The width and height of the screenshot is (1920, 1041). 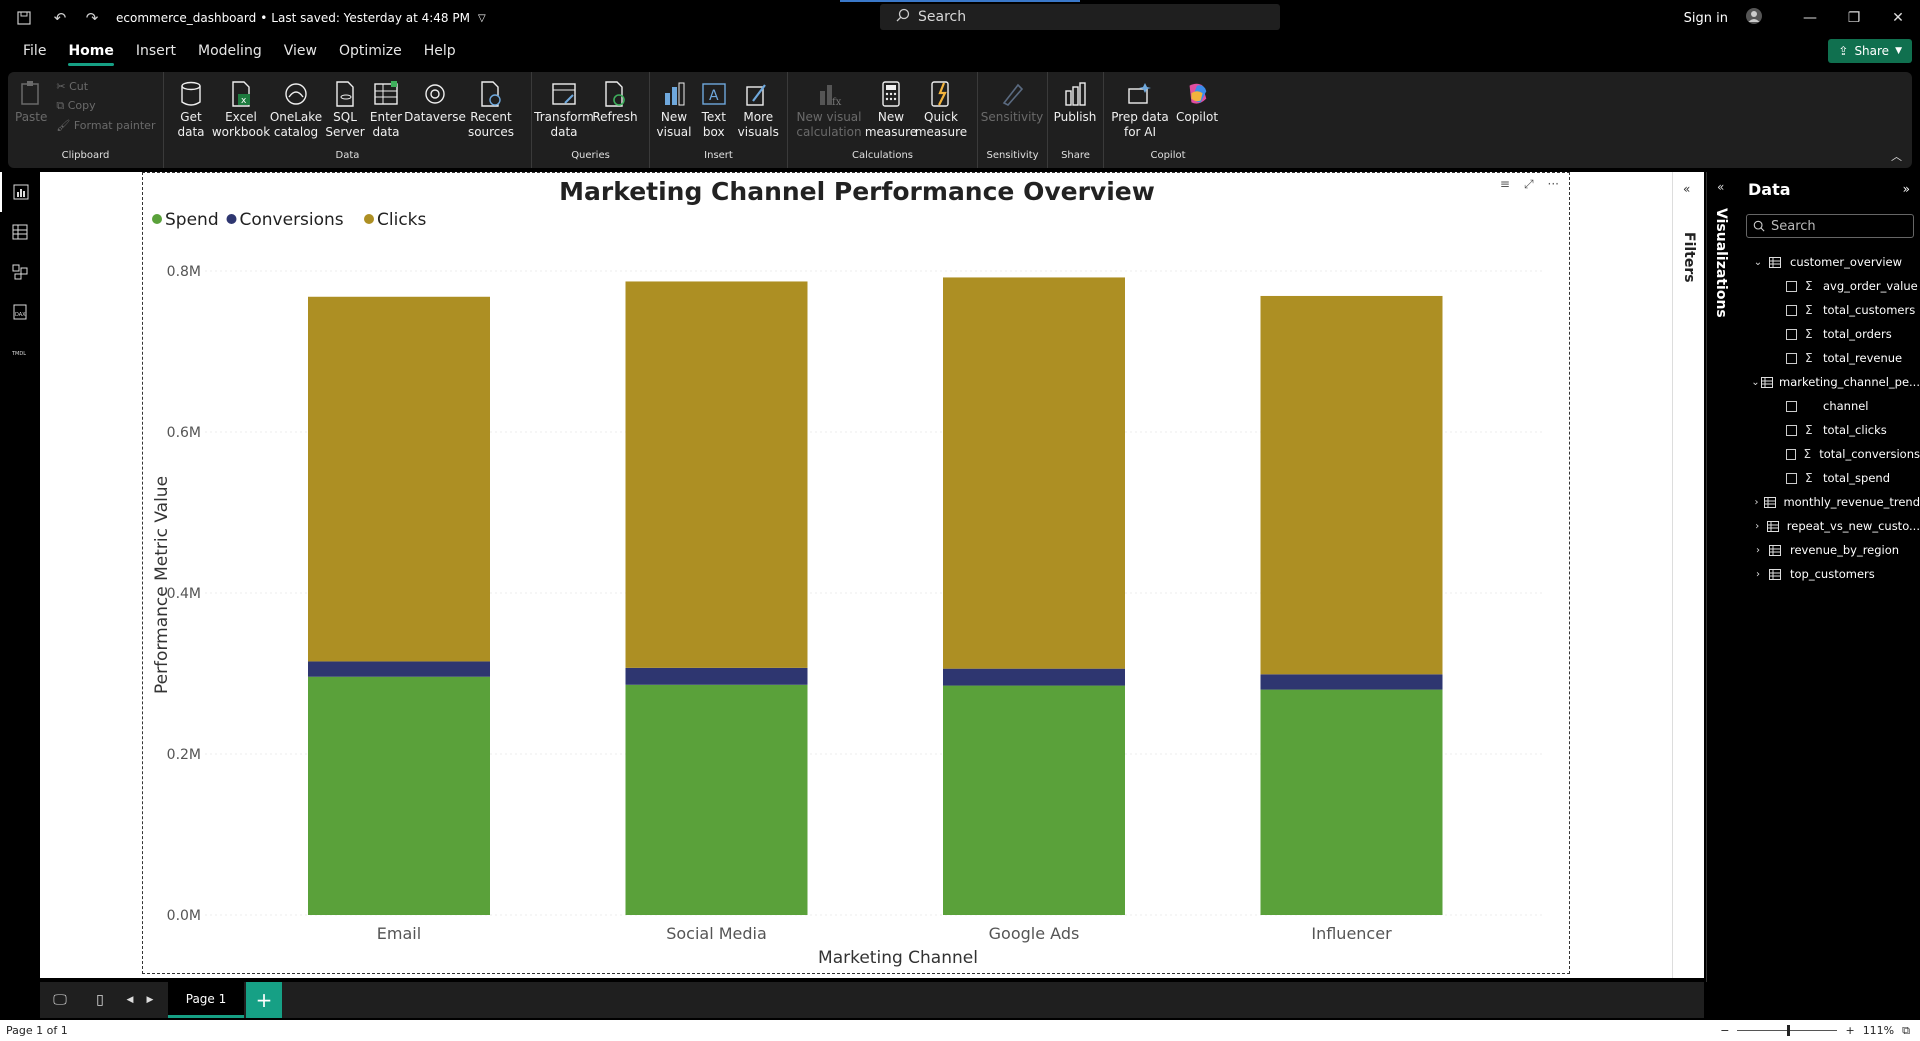 I want to click on undo-icon: ↶, so click(x=60, y=18).